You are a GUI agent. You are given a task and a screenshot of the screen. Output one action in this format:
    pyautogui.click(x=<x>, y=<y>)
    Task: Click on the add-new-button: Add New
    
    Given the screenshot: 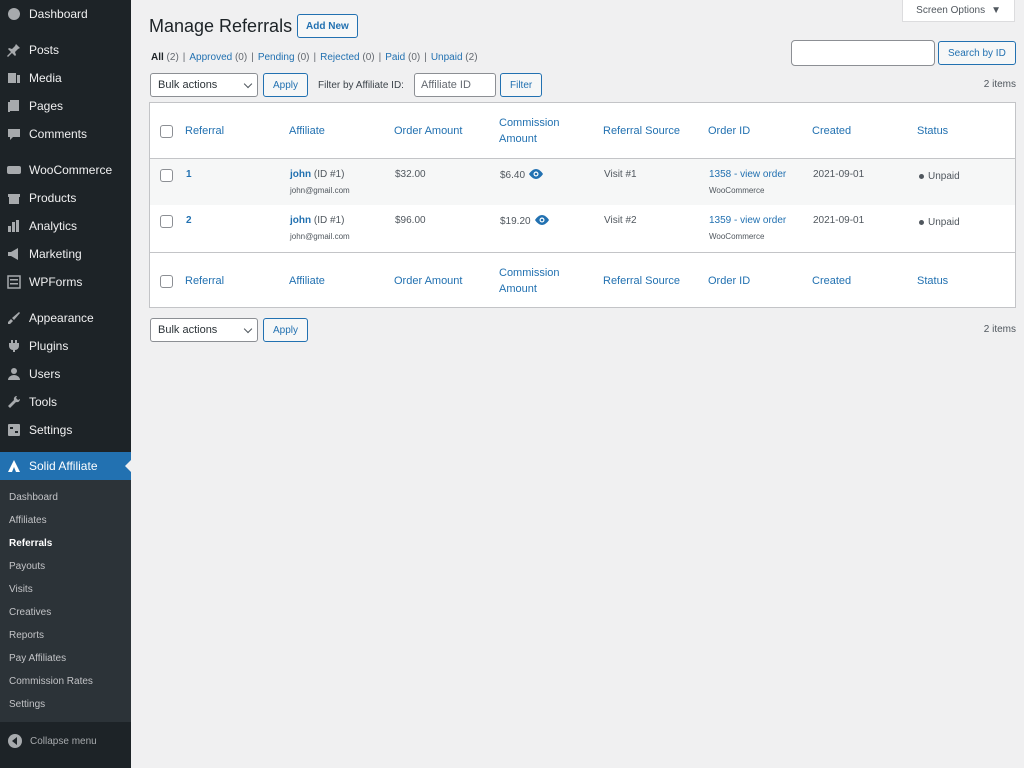 What is the action you would take?
    pyautogui.click(x=327, y=26)
    